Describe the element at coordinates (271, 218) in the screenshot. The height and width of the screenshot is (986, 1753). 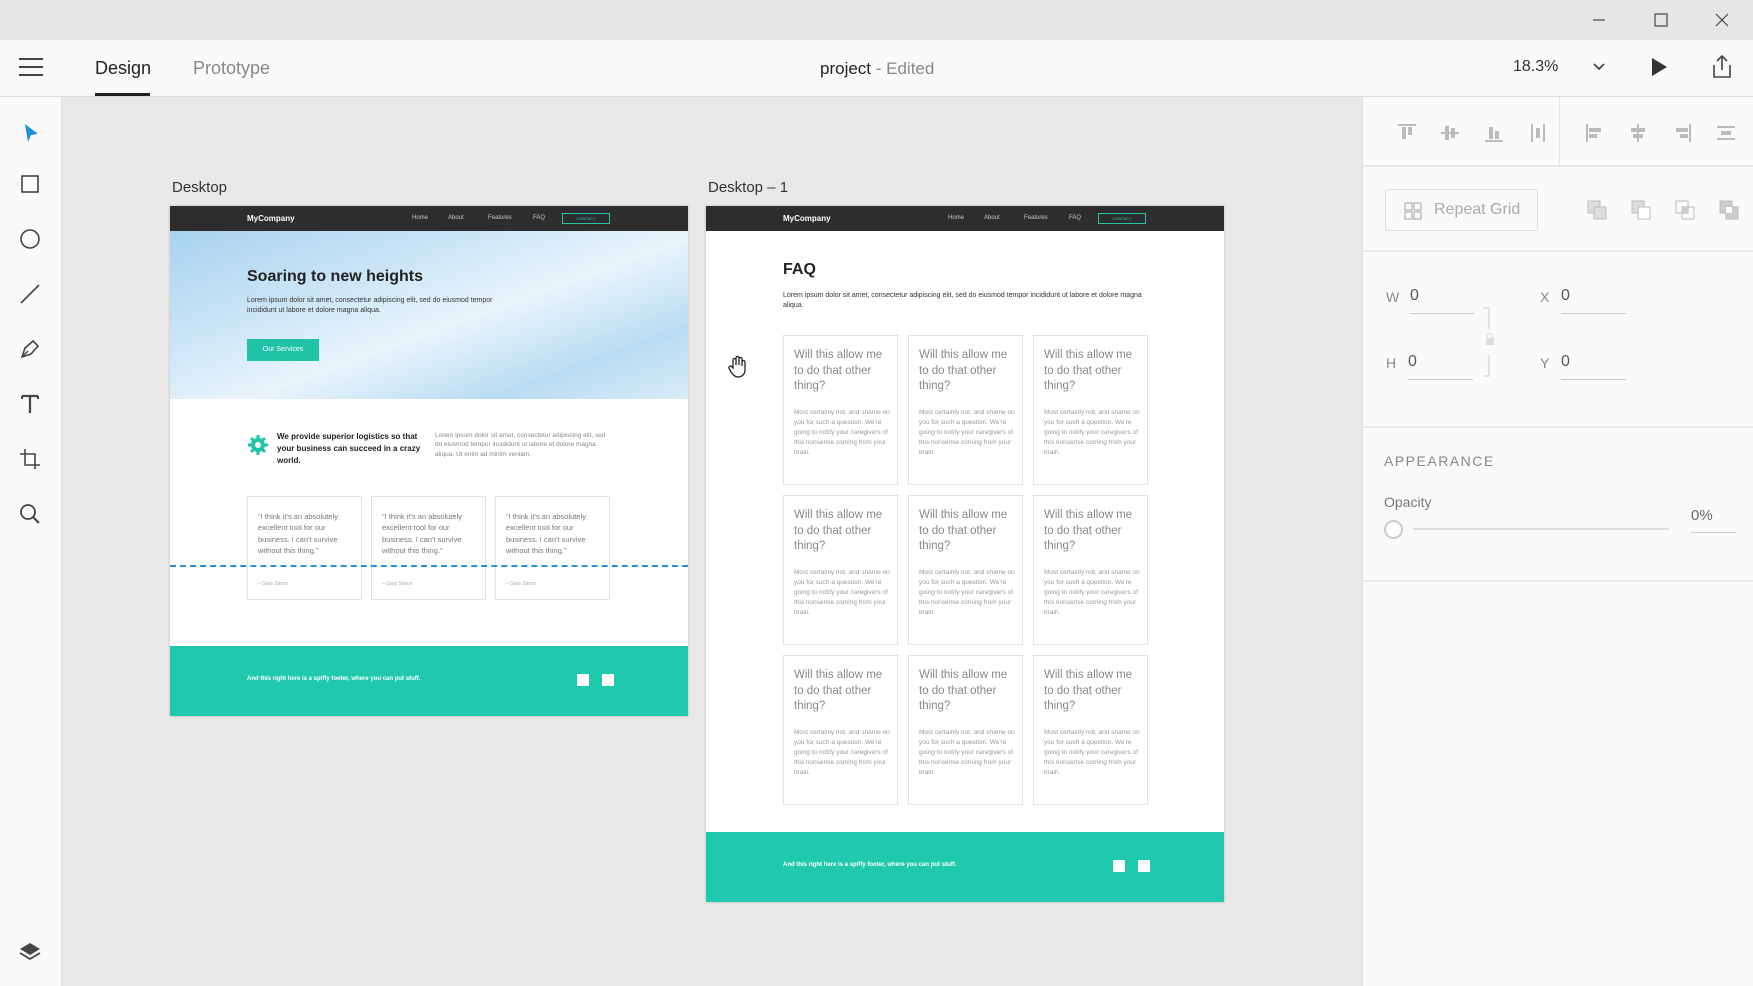
I see `mock-brand: MyCompany` at that location.